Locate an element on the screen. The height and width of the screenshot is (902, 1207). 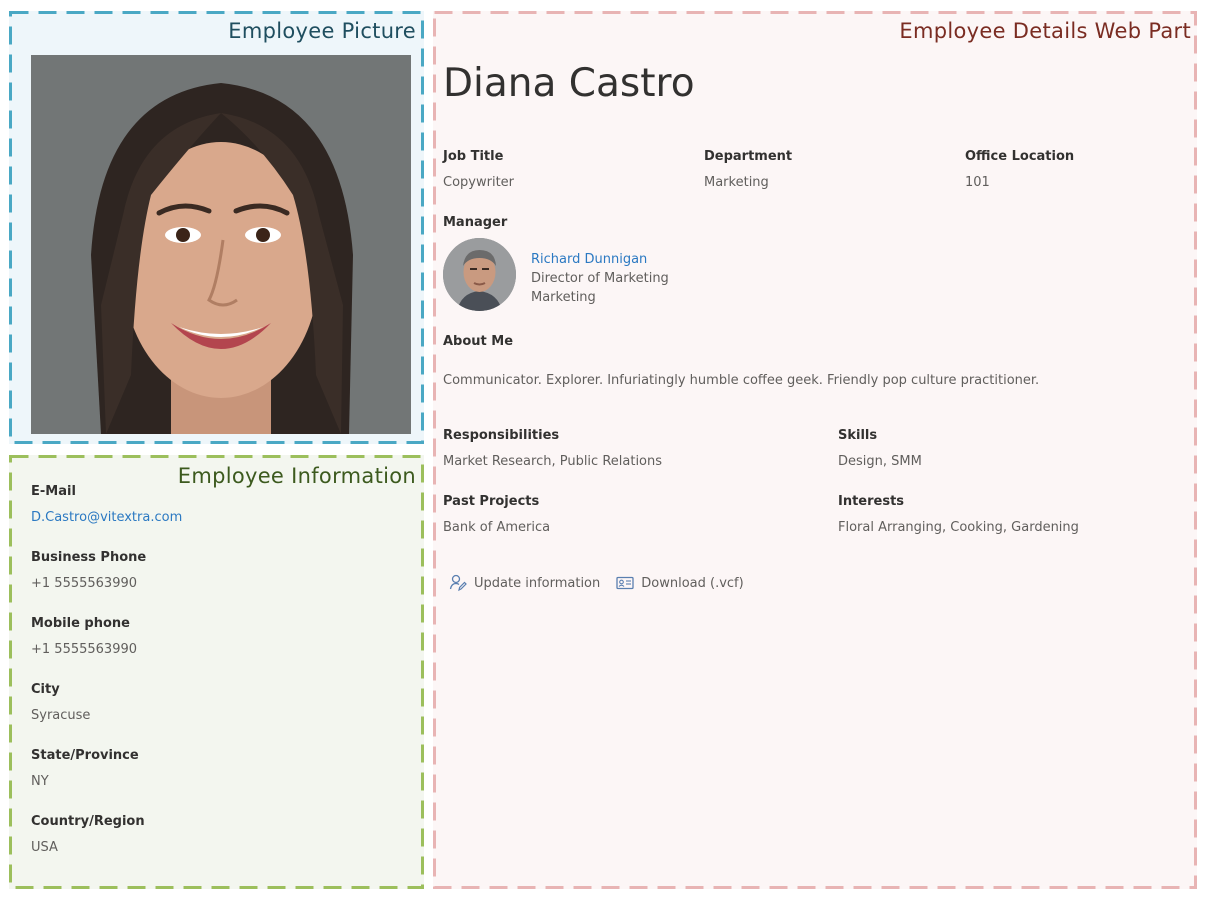
info-item-city: City Syracuse is located at coordinates (161, 715).